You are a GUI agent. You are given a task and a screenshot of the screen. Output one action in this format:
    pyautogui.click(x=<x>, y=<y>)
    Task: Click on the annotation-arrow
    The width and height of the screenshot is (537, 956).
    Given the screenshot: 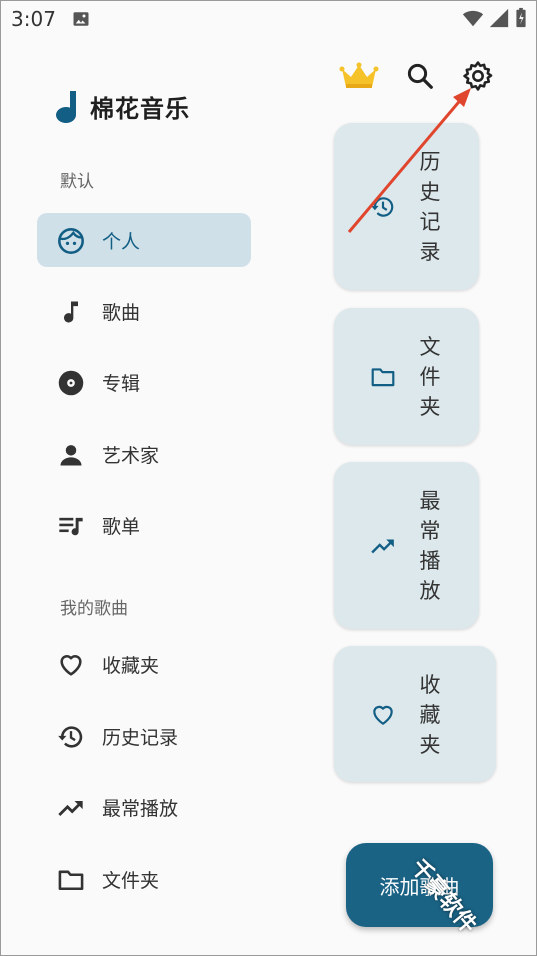 What is the action you would take?
    pyautogui.click(x=409, y=160)
    